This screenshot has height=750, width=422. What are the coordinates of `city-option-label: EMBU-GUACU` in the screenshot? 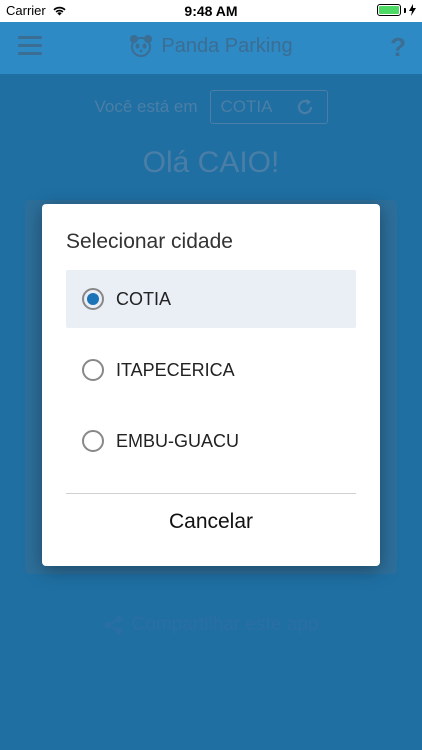 It's located at (178, 440).